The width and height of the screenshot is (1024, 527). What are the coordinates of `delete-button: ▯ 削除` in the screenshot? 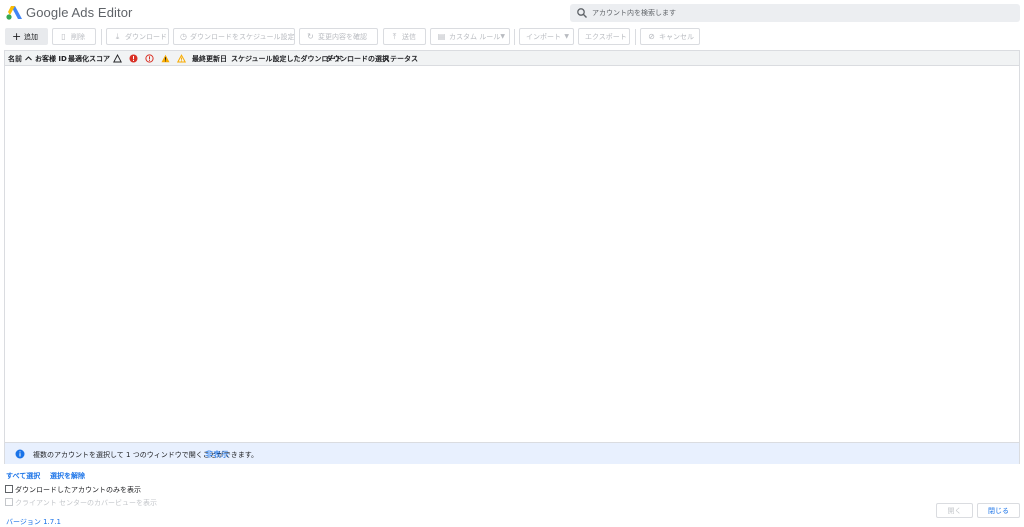 It's located at (74, 36).